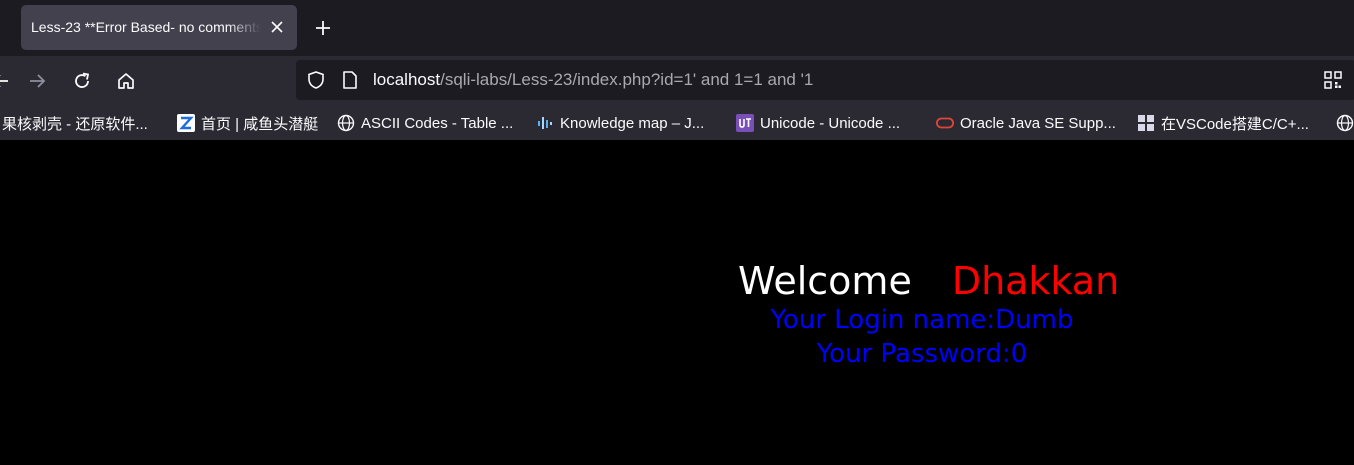 This screenshot has height=465, width=1354. Describe the element at coordinates (350, 82) in the screenshot. I see `page-info-icon` at that location.